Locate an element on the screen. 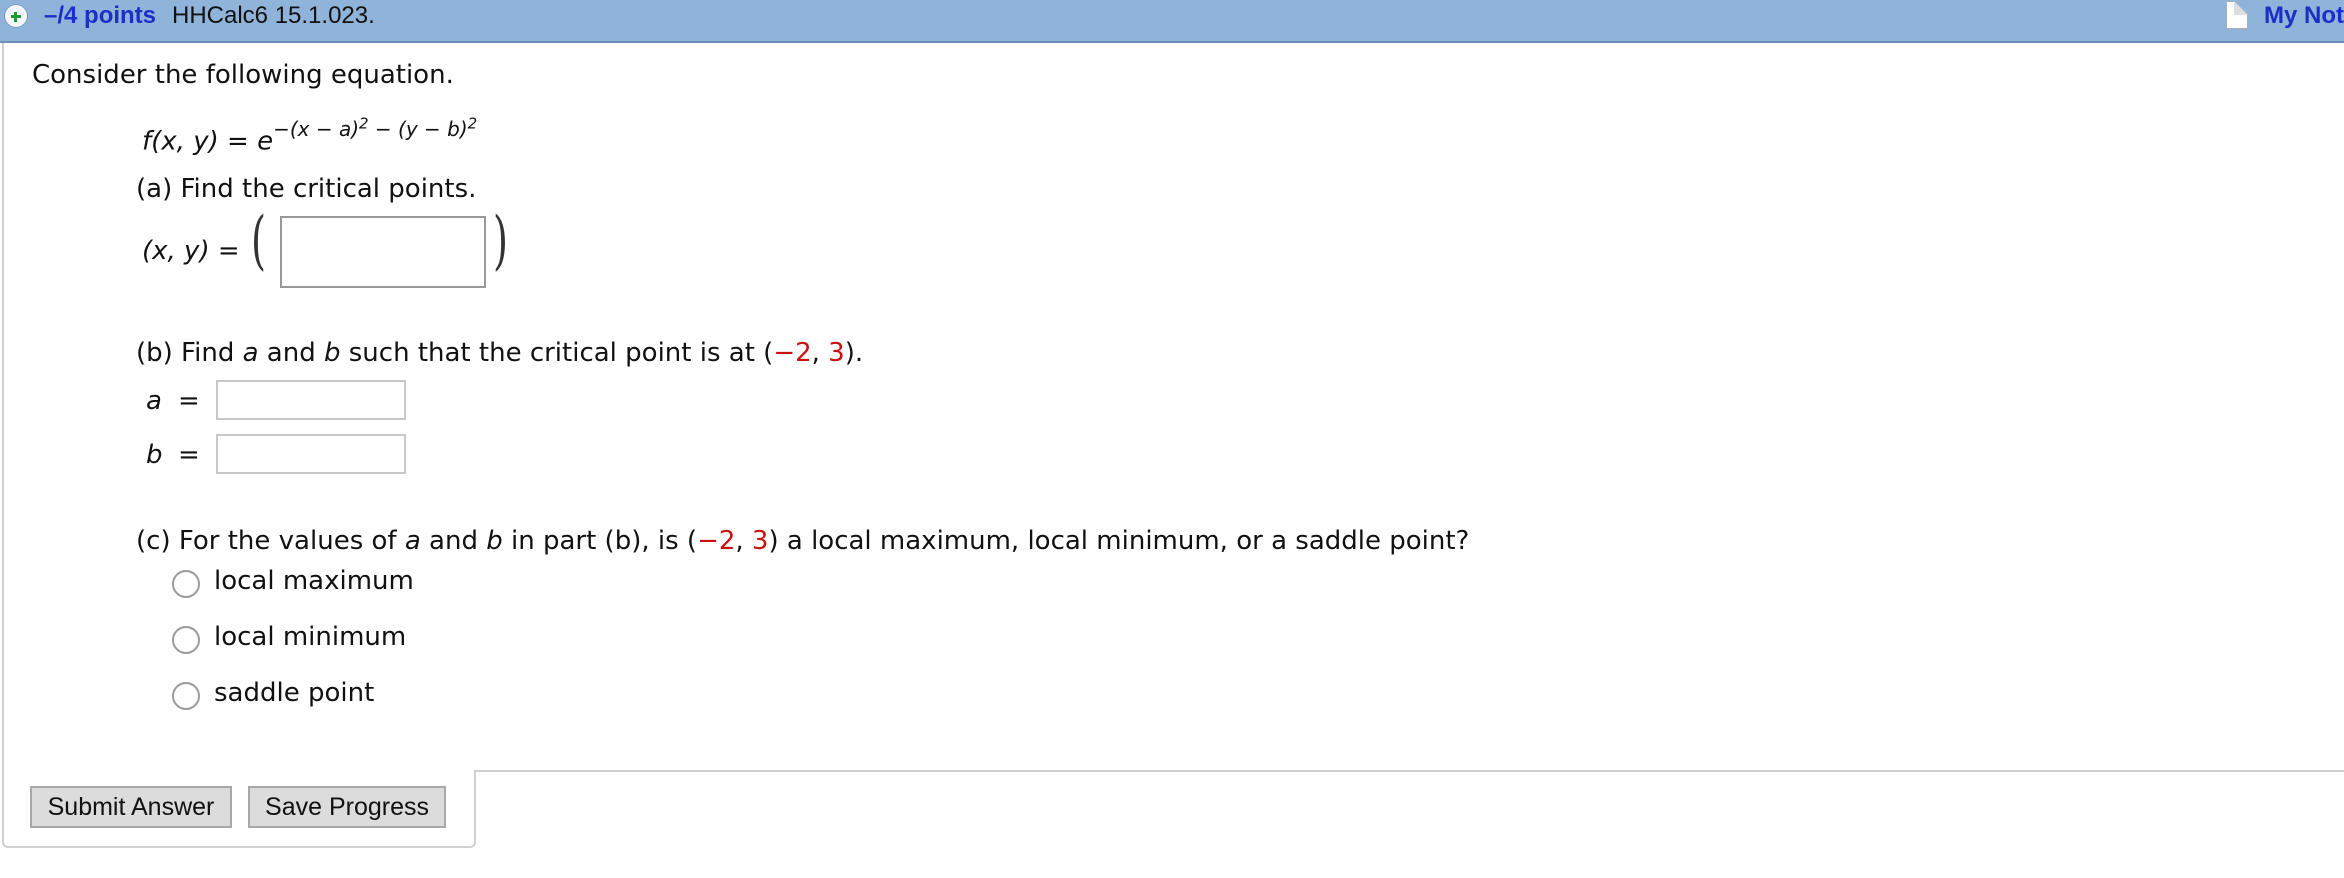 Image resolution: width=2344 pixels, height=878 pixels. equation-equals: = is located at coordinates (238, 141).